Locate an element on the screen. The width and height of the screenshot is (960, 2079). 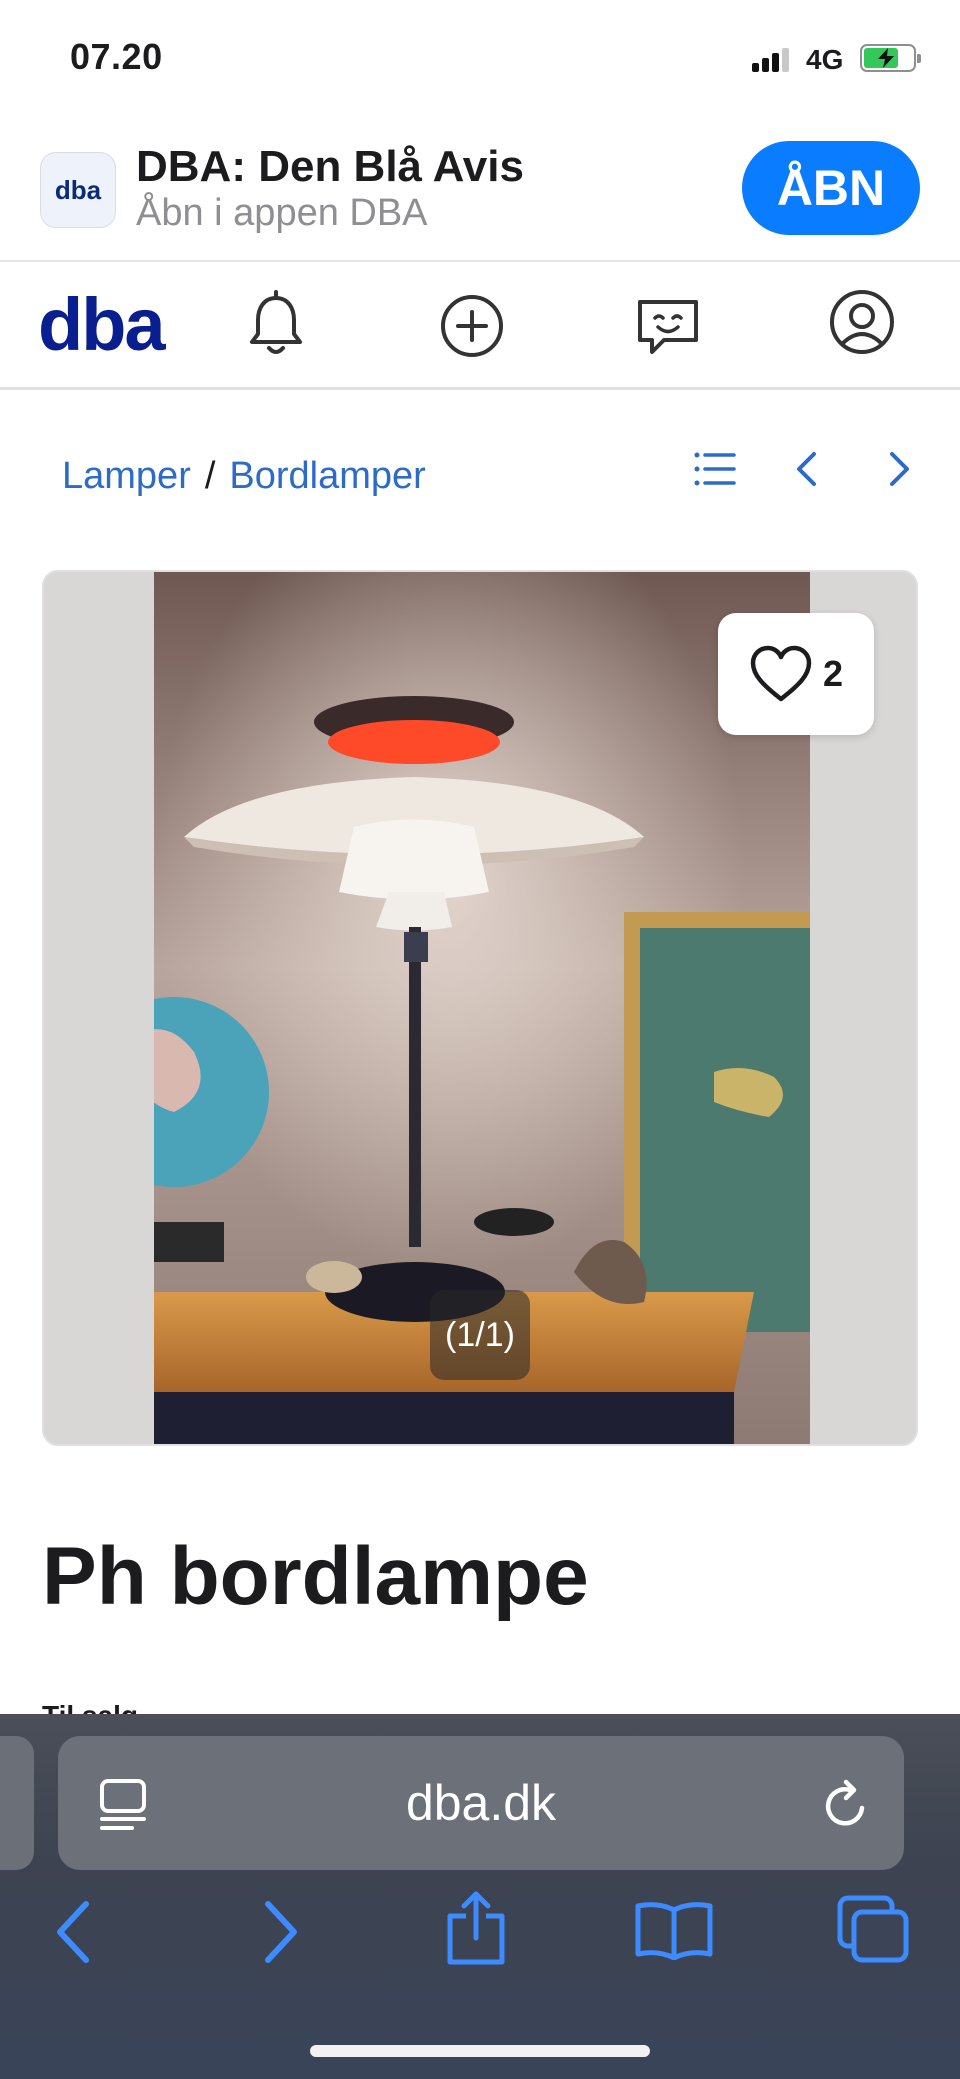
list-view-icon is located at coordinates (715, 469).